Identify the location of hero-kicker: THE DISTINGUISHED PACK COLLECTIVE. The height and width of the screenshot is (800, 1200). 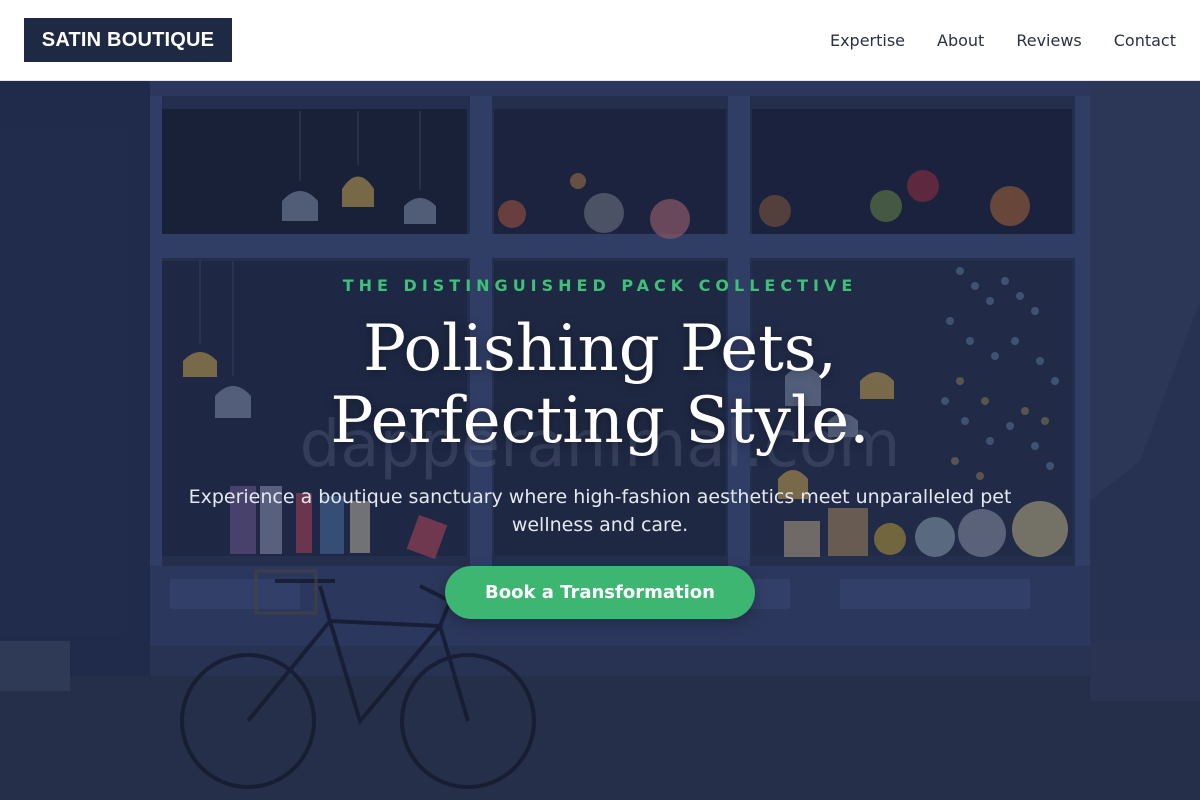
(600, 285).